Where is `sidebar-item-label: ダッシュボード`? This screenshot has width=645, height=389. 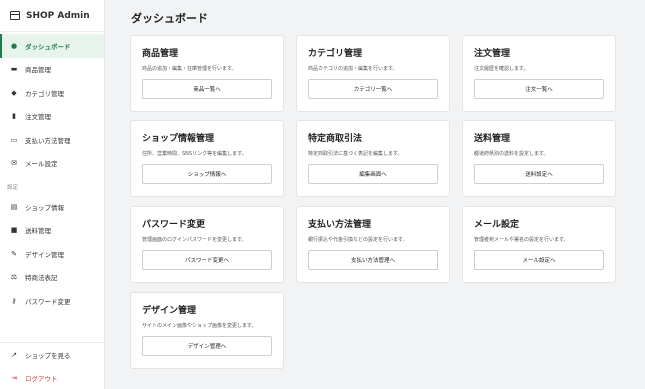 sidebar-item-label: ダッシュボード is located at coordinates (48, 46).